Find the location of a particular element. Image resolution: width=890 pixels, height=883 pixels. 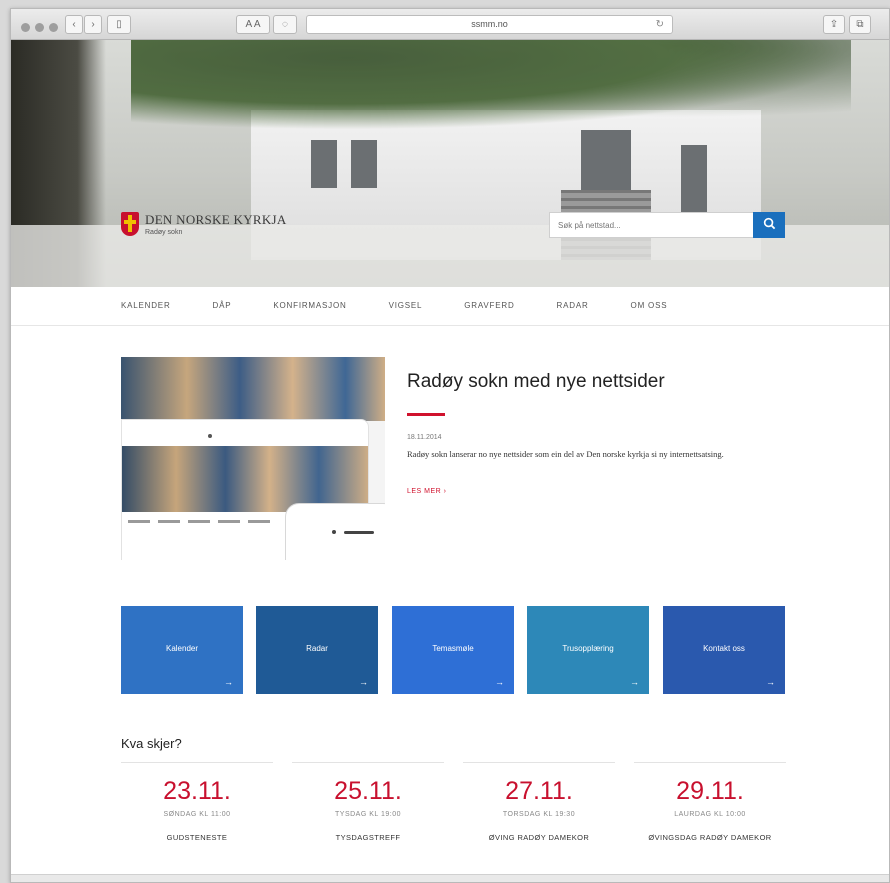

nav-item-gravferd: GRAVFERD is located at coordinates (489, 306).